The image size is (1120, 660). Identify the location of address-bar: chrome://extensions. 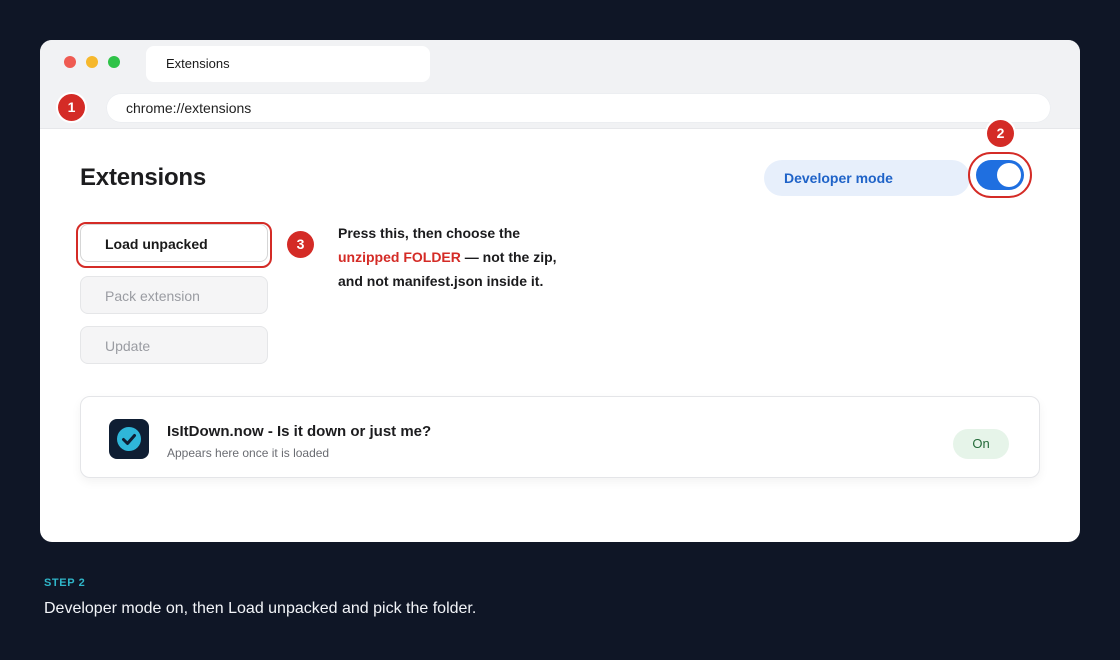
(578, 108).